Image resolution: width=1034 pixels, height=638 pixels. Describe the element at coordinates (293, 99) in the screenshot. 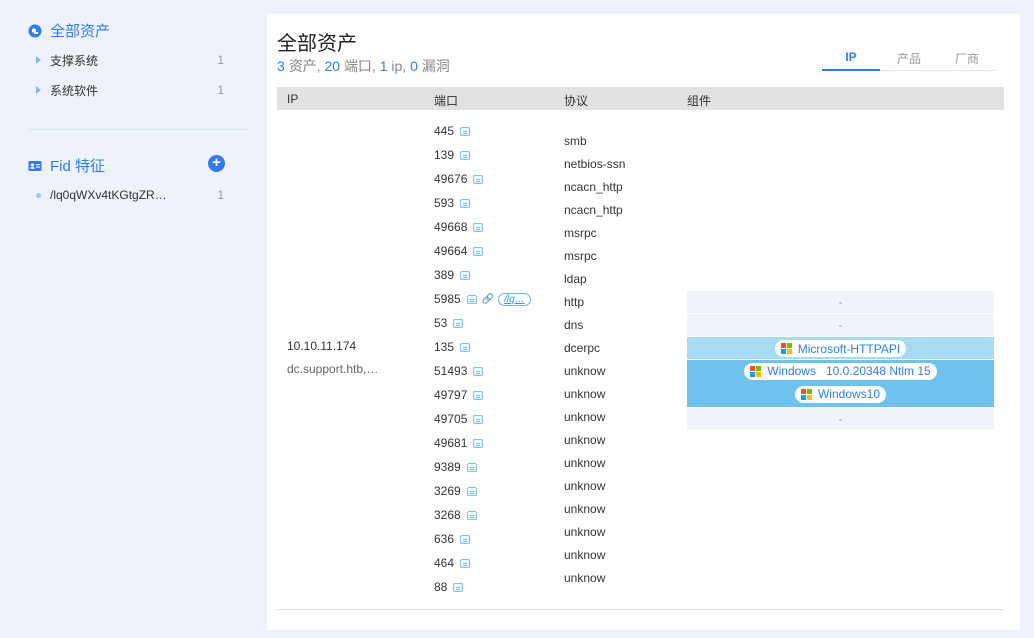

I see `column-header-ip: IP` at that location.